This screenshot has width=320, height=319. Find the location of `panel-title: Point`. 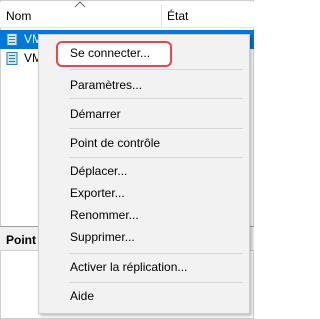

panel-title: Point is located at coordinates (21, 240).